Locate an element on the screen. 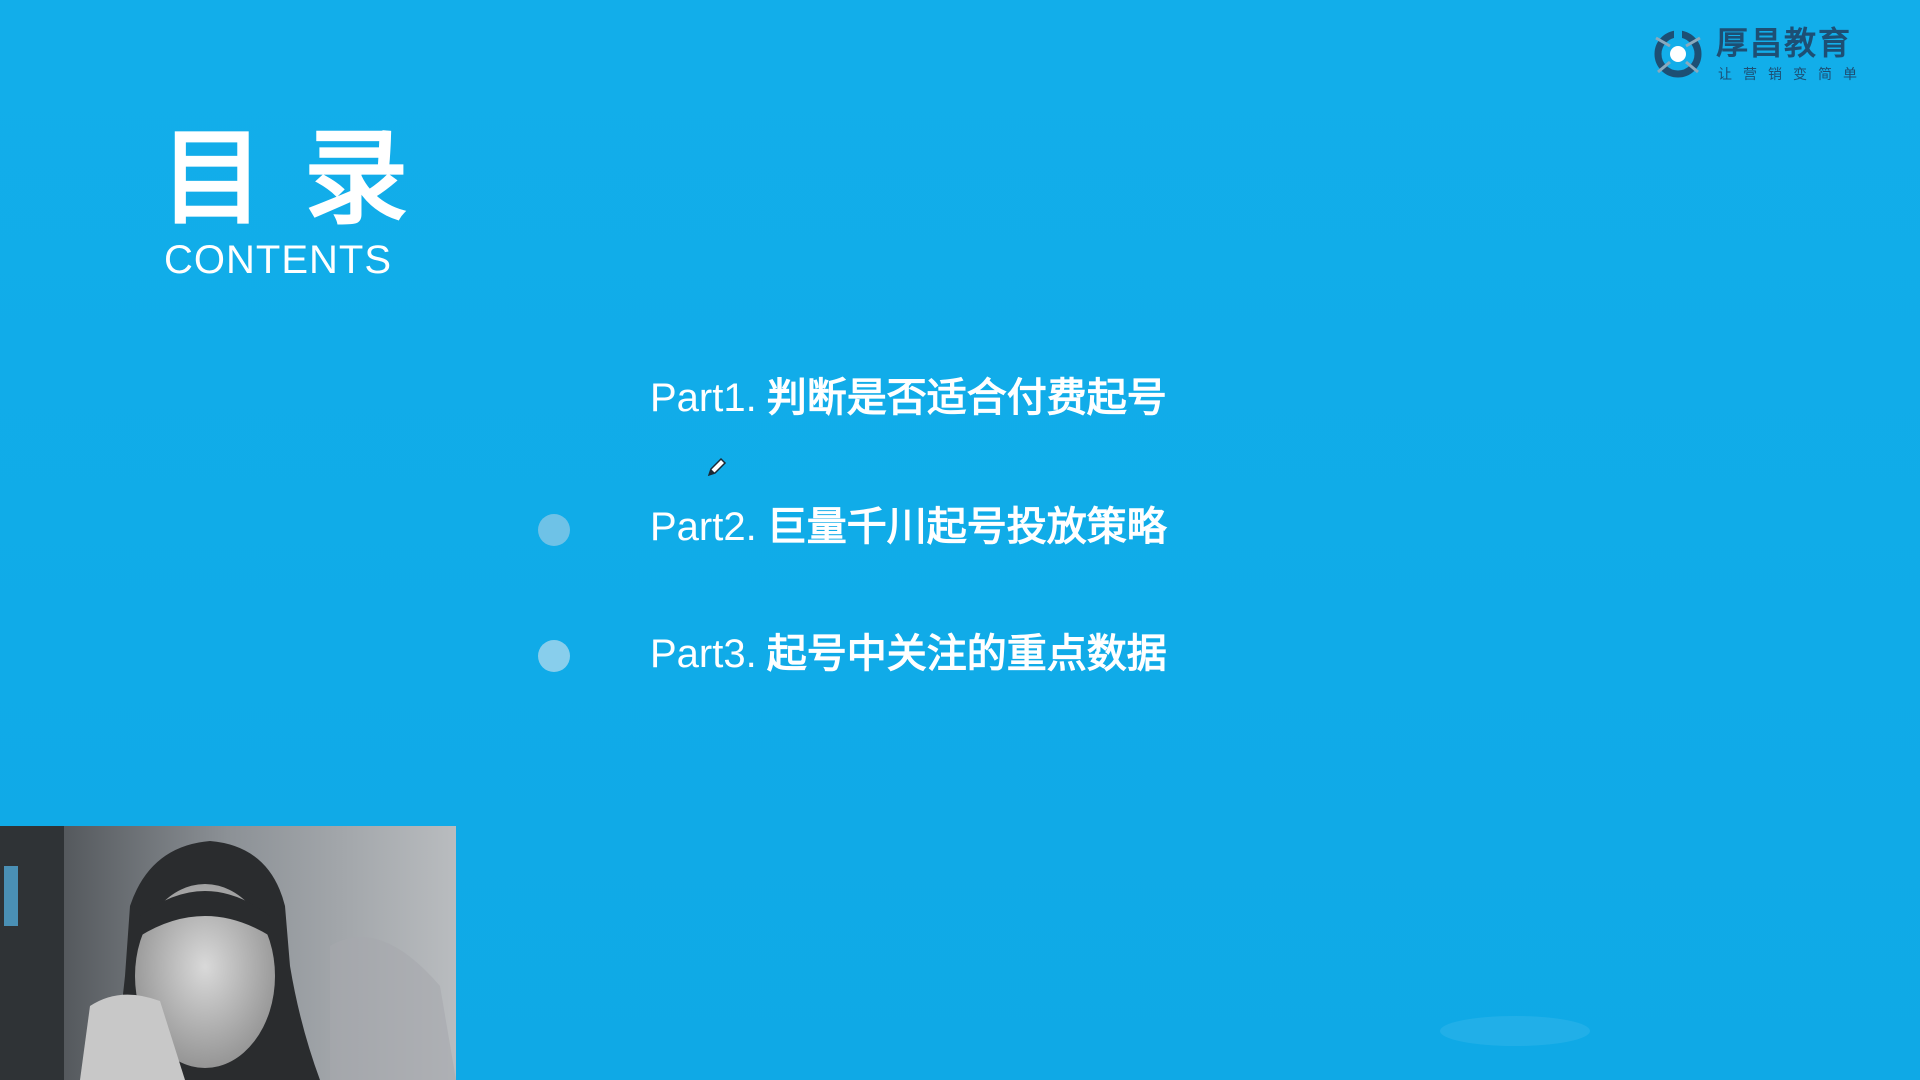 The height and width of the screenshot is (1080, 1920). item-part-label: Part2. is located at coordinates (703, 527).